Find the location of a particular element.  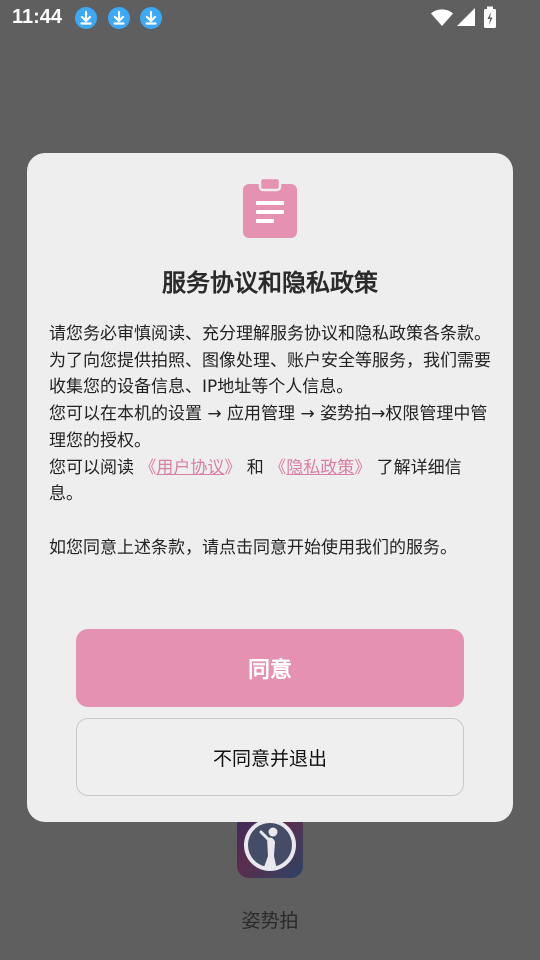

user-agreement-quote: 《用户协议》 is located at coordinates (190, 467).